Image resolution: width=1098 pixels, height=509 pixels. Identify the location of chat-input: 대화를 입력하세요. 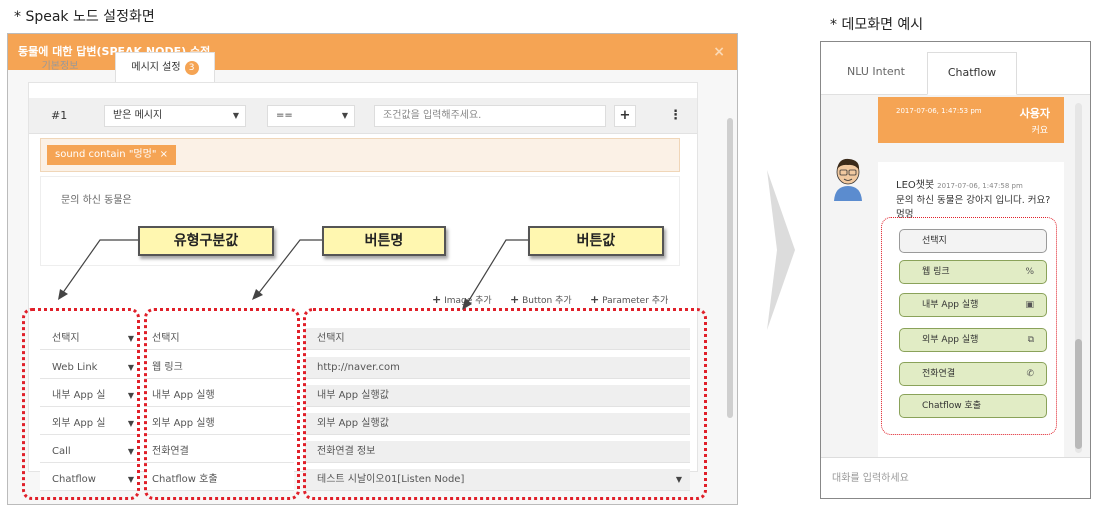
(955, 477).